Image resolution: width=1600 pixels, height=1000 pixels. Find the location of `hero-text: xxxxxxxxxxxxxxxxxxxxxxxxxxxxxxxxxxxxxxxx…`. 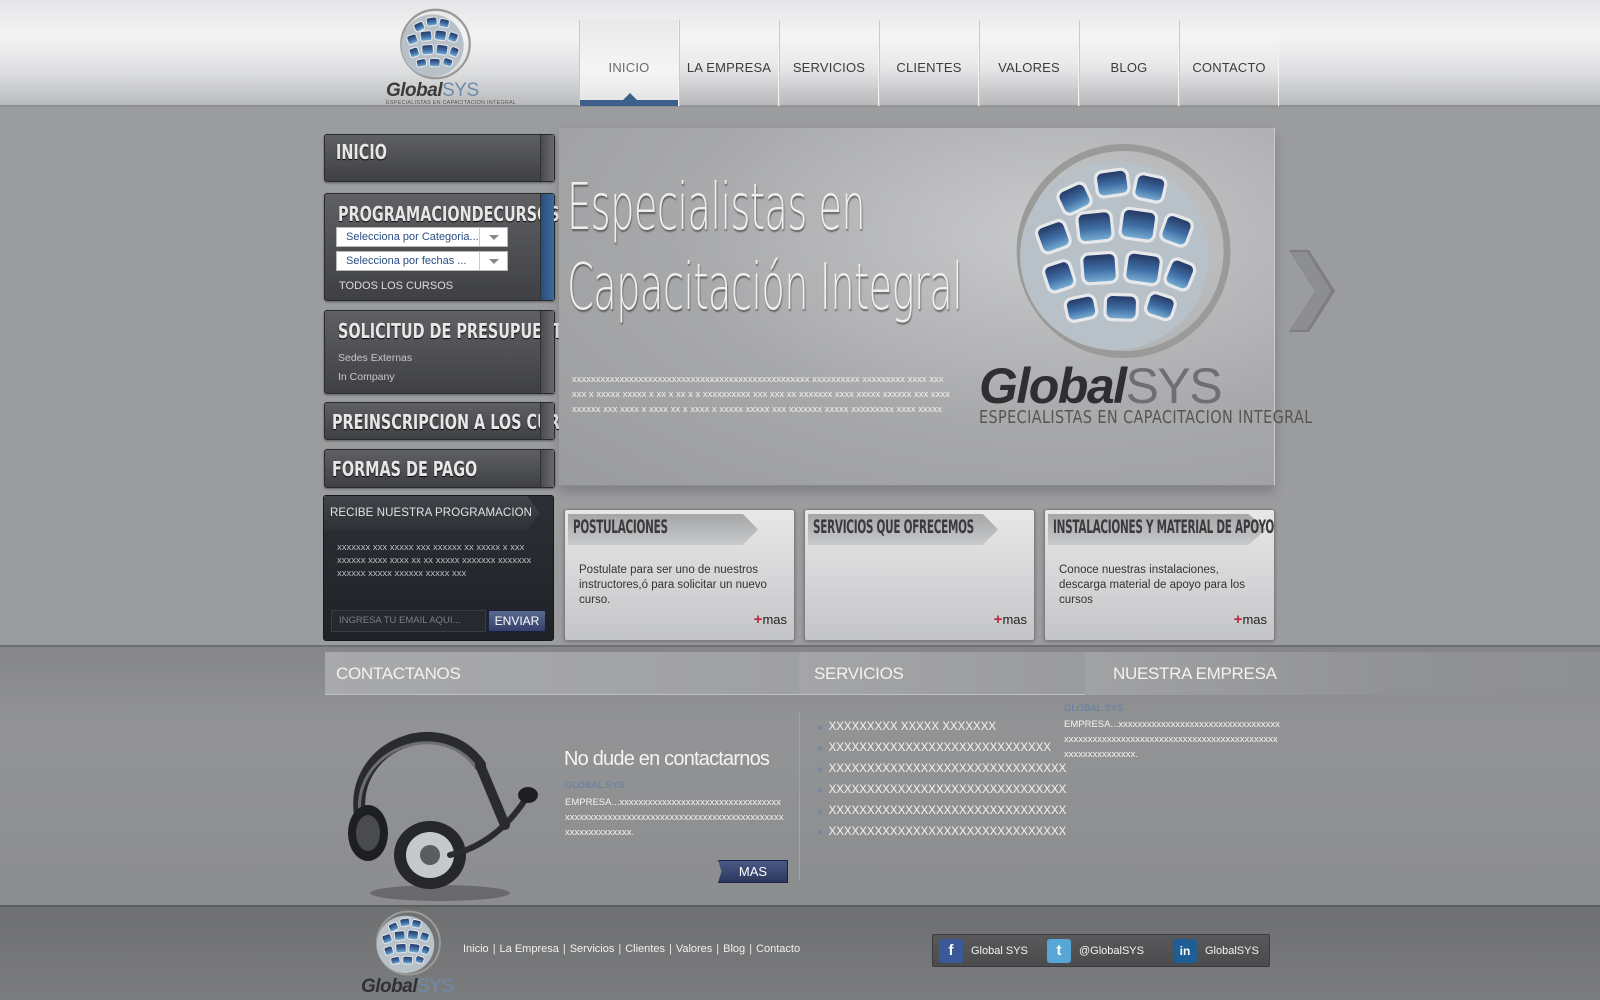

hero-text: xxxxxxxxxxxxxxxxxxxxxxxxxxxxxxxxxxxxxxxx… is located at coordinates (761, 394).